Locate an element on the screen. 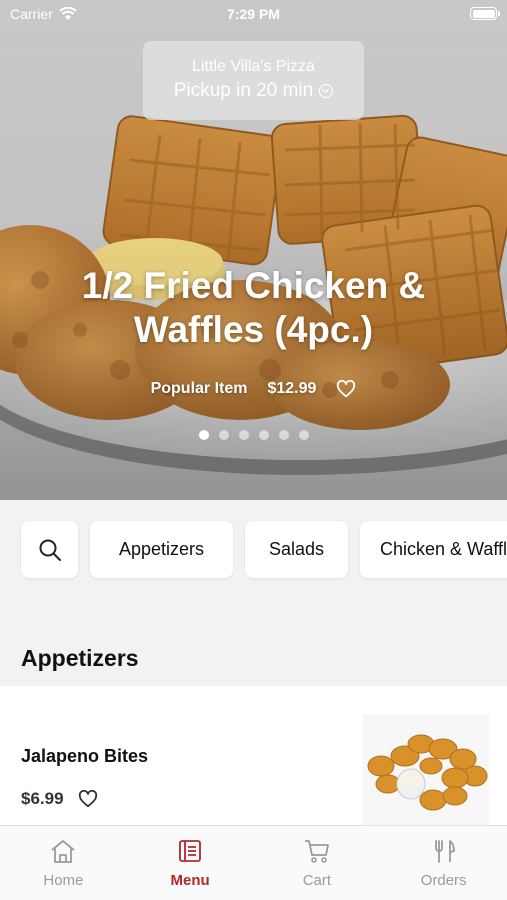 The width and height of the screenshot is (507, 900). home-icon is located at coordinates (63, 851).